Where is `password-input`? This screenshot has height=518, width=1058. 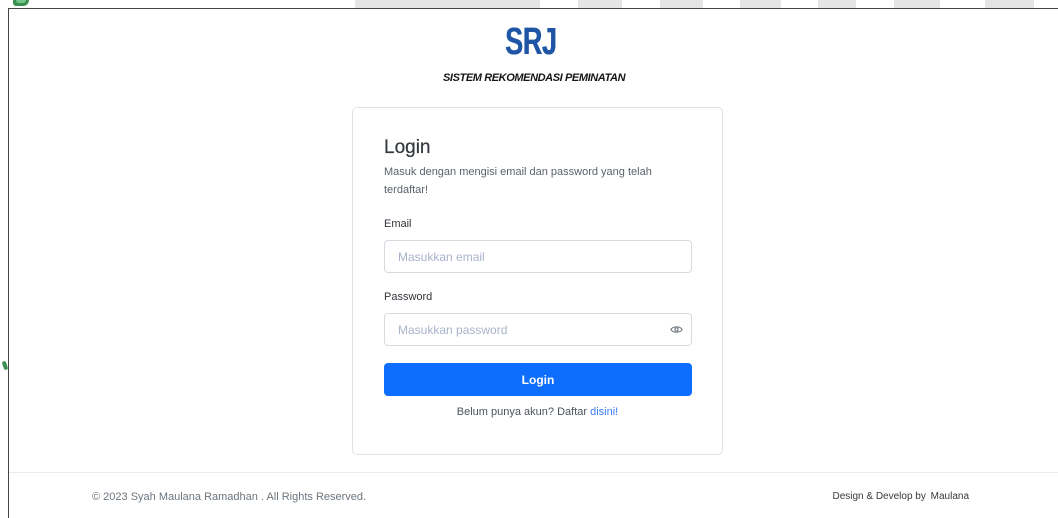
password-input is located at coordinates (538, 329).